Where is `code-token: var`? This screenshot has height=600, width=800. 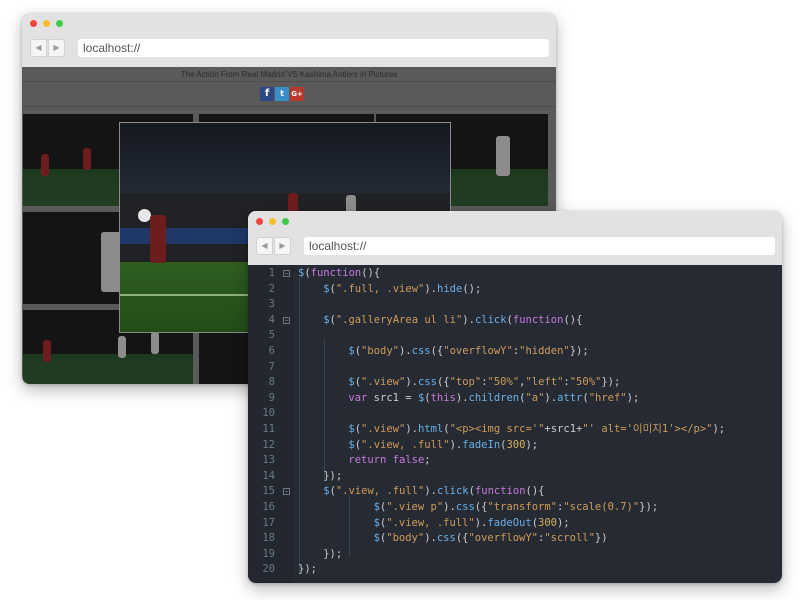 code-token: var is located at coordinates (358, 397).